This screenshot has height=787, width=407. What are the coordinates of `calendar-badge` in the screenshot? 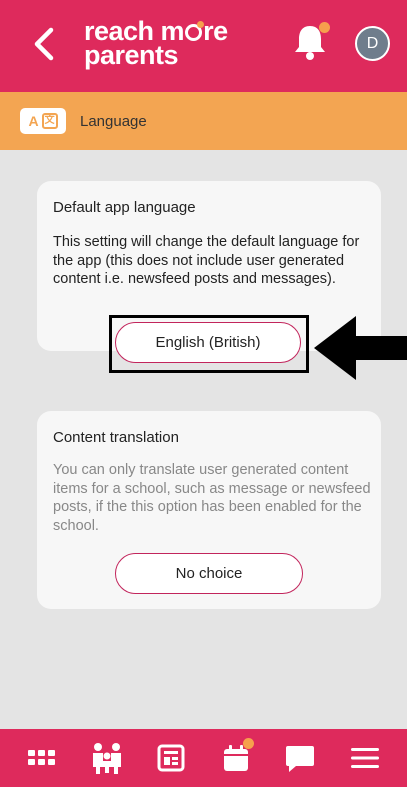 It's located at (248, 743).